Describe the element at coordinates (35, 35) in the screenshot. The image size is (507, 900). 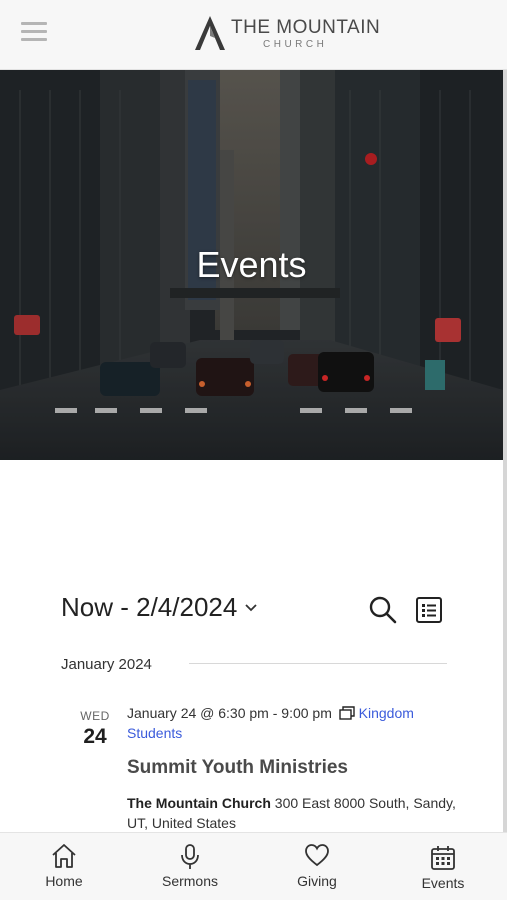
I see `hamburger-menu-icon` at that location.